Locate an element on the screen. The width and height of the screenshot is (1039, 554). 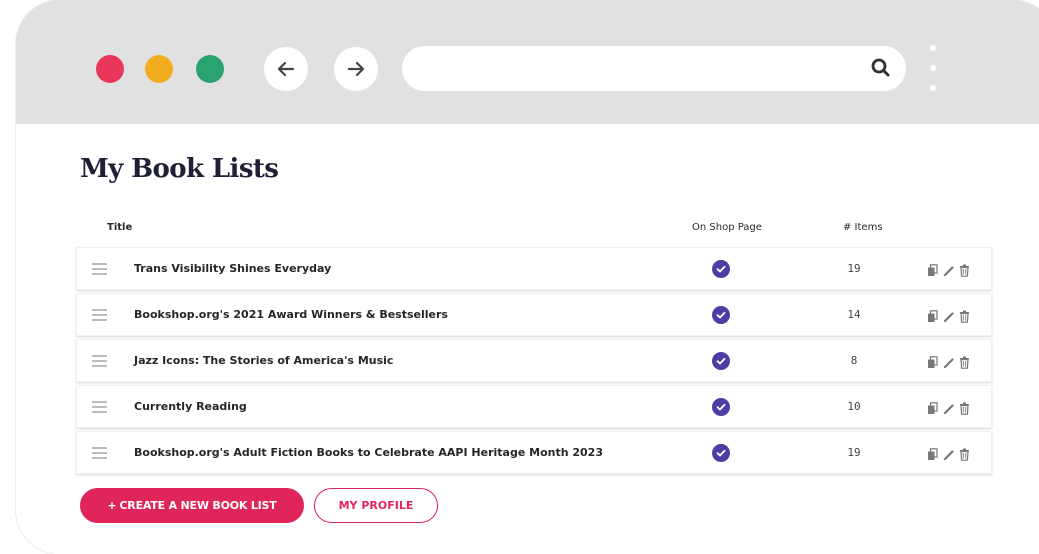
list-title: Currently Reading is located at coordinates (190, 406).